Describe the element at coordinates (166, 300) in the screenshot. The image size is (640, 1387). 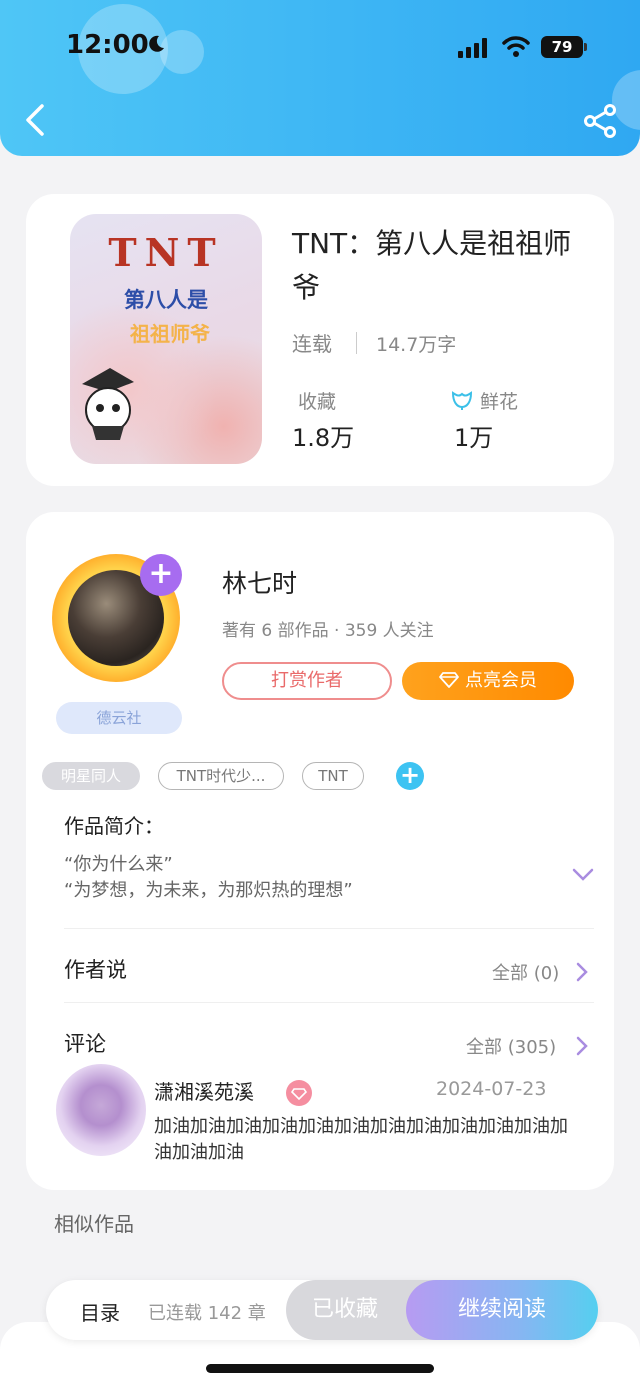
I see `cover-subtitle: 第八人是` at that location.